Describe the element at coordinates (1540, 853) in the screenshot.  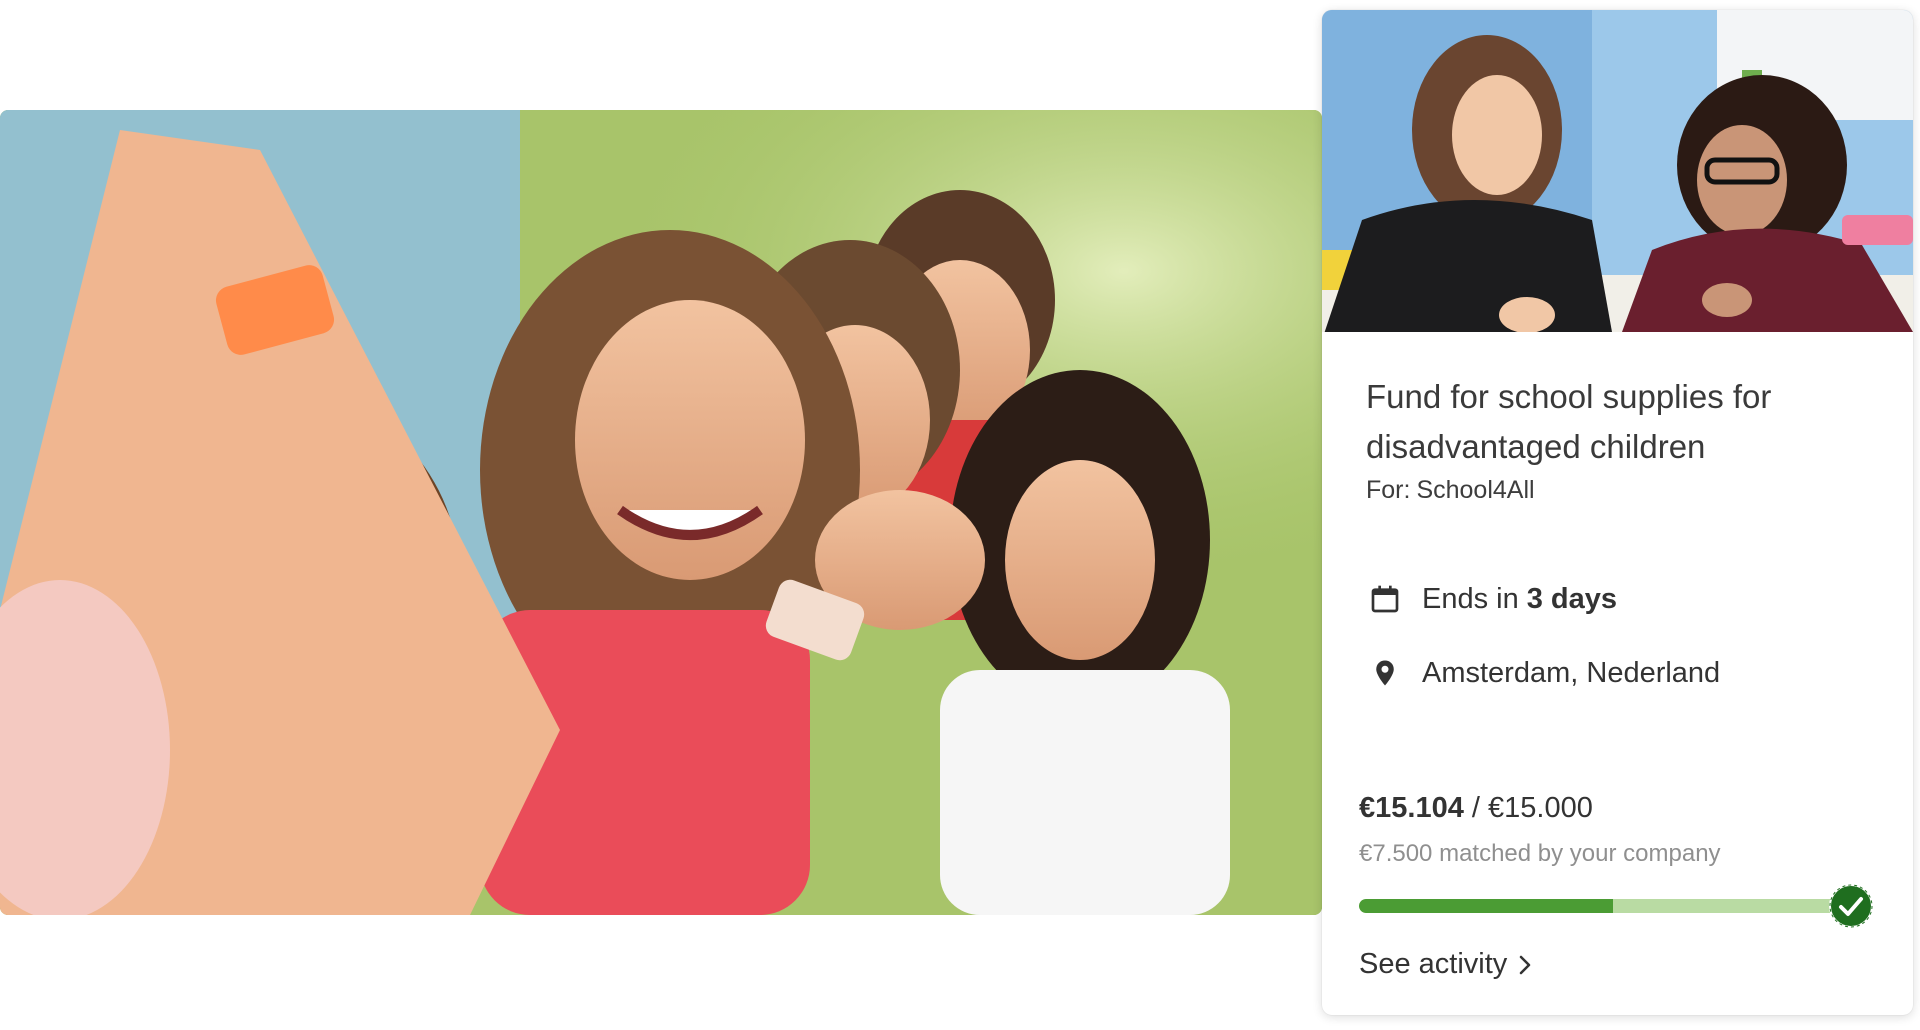
I see `company-match-text: €7.500 matched by your company` at that location.